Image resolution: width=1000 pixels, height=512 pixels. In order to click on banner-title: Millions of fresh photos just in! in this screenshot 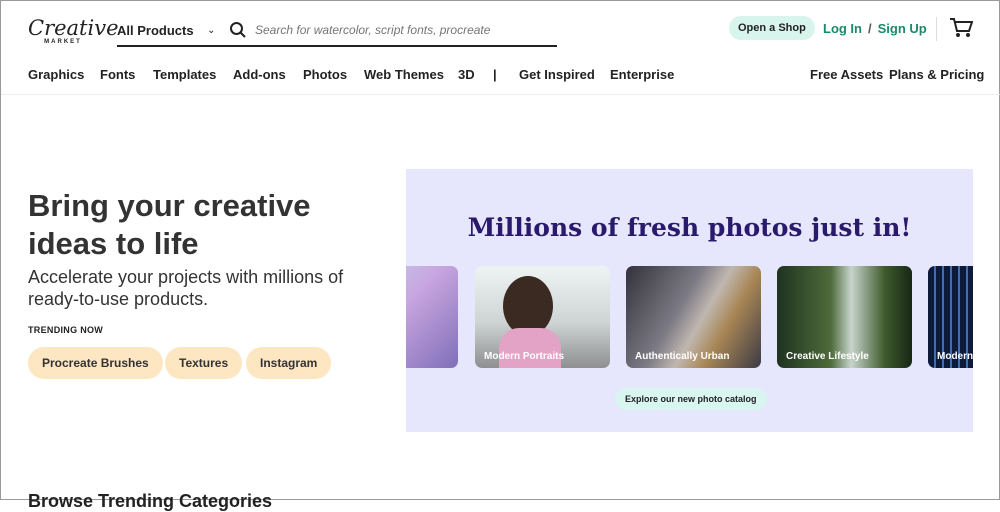, I will do `click(689, 227)`.